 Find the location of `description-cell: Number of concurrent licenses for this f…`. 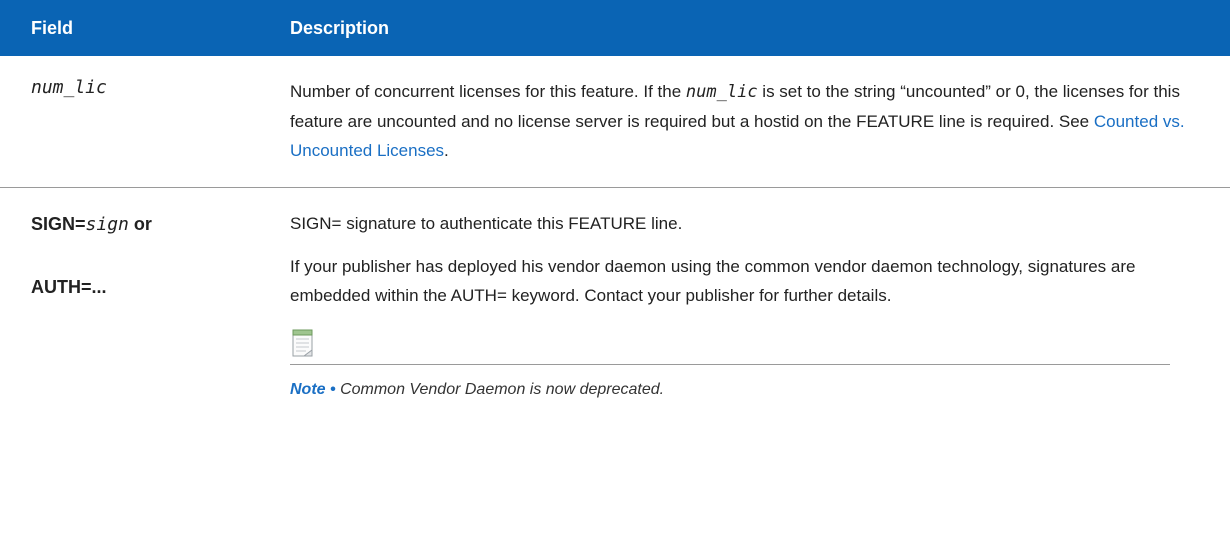

description-cell: Number of concurrent licenses for this f… is located at coordinates (760, 121).